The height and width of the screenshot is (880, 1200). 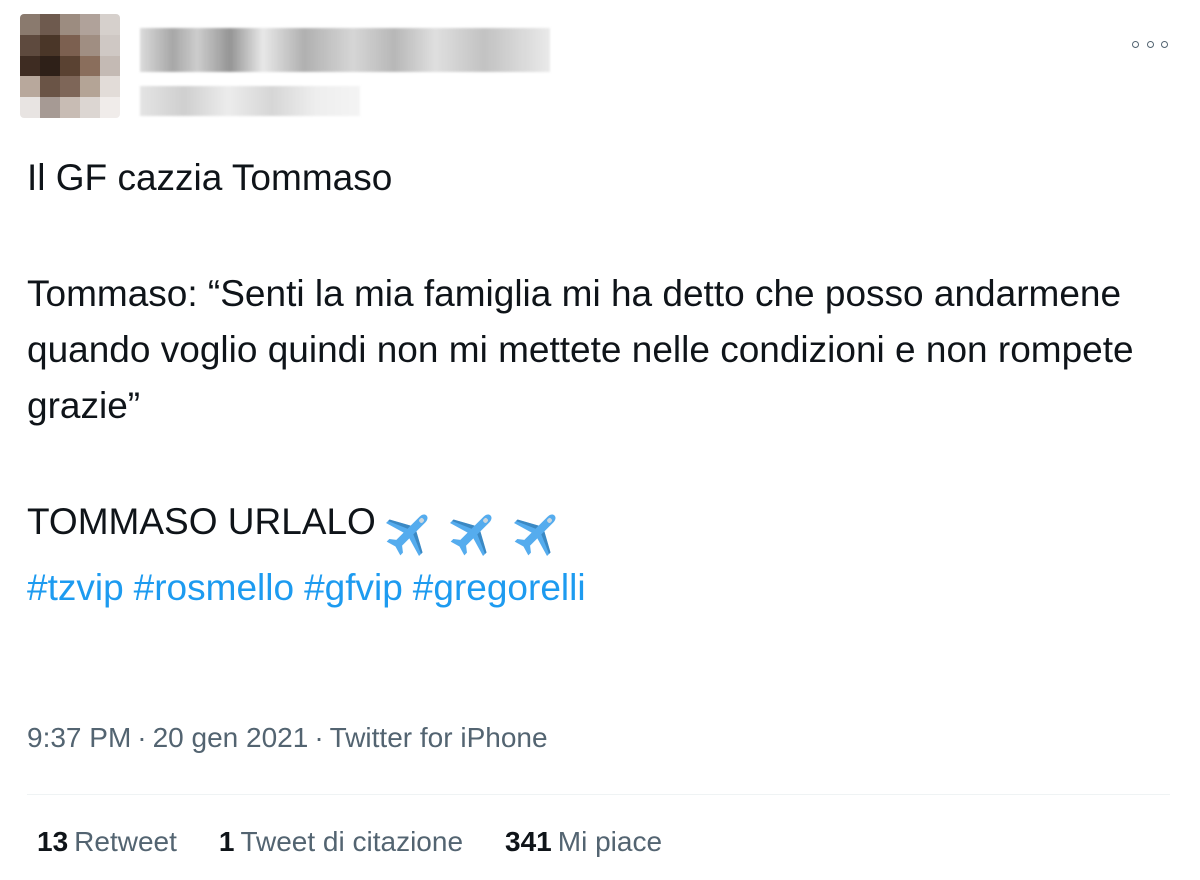 I want to click on username-blurred, so click(x=250, y=101).